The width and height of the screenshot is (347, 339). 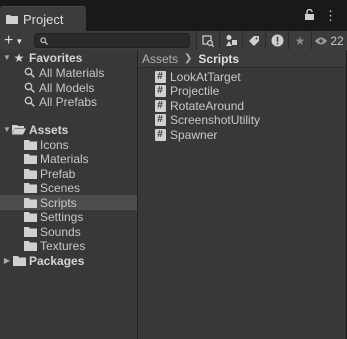 I want to click on favorite-item: All Materials, so click(x=74, y=72).